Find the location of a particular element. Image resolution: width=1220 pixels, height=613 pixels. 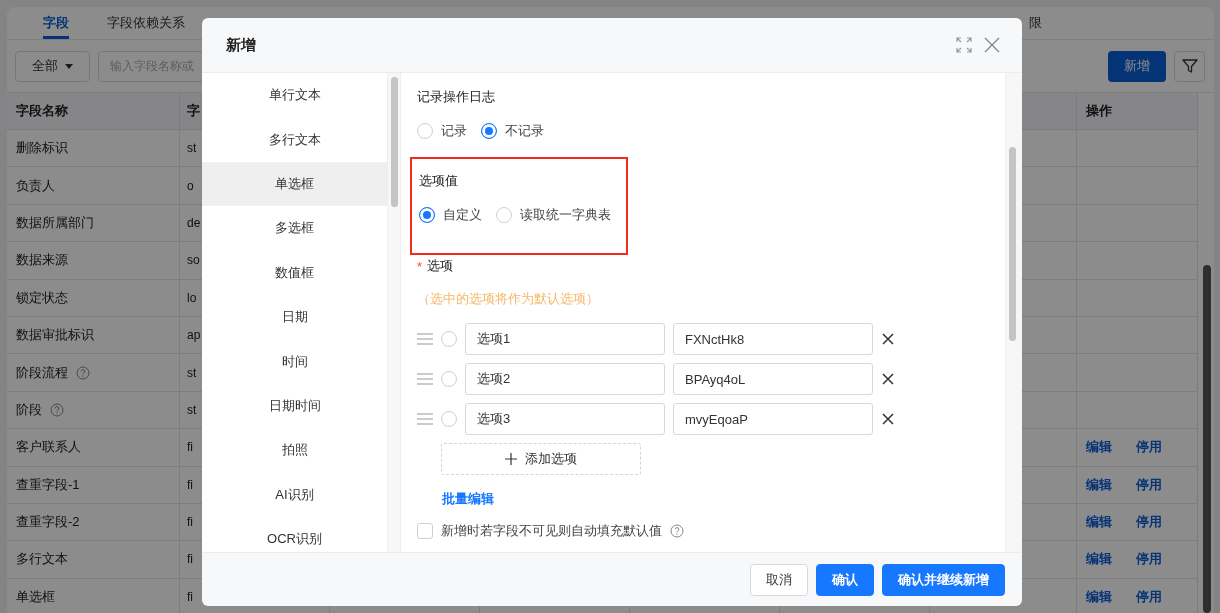

field-type-item: 日期 is located at coordinates (294, 317).